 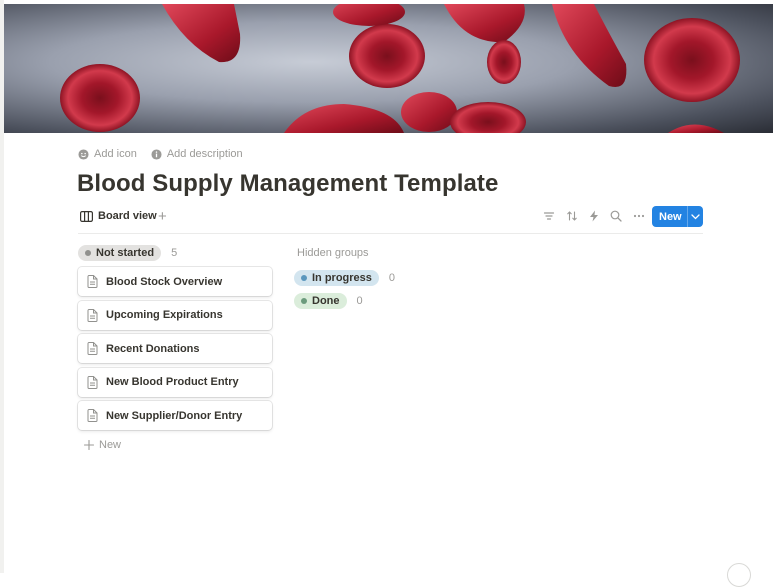 I want to click on hidden-group-done: Done 0, so click(x=328, y=301).